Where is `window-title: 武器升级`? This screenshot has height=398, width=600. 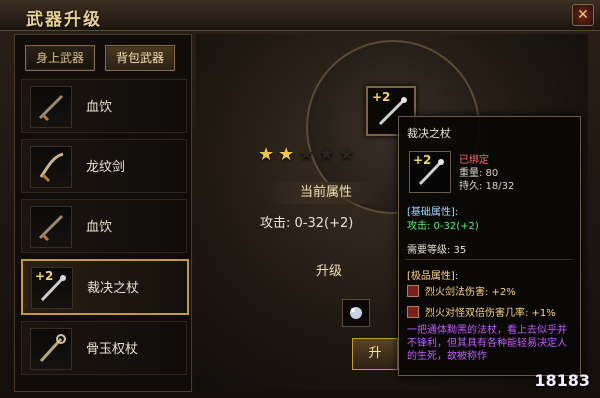
window-title: 武器升级 is located at coordinates (64, 20).